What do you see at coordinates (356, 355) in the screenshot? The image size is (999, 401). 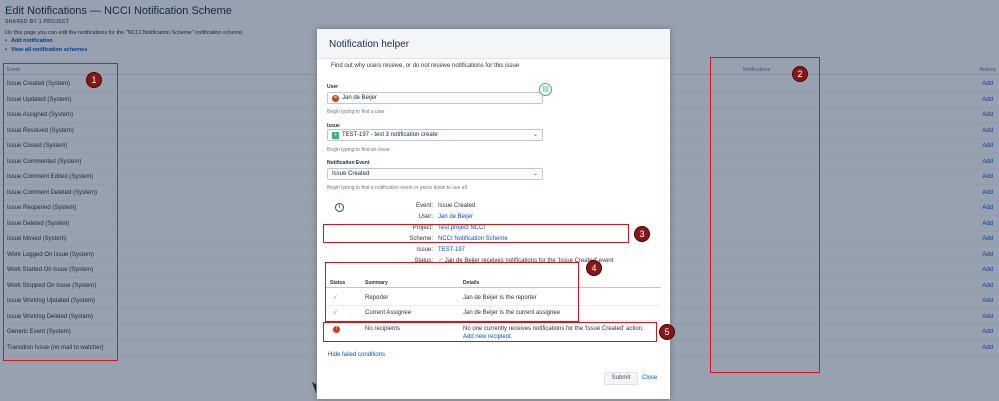 I see `hide-failed-conditions-link: Hide failed conditions` at bounding box center [356, 355].